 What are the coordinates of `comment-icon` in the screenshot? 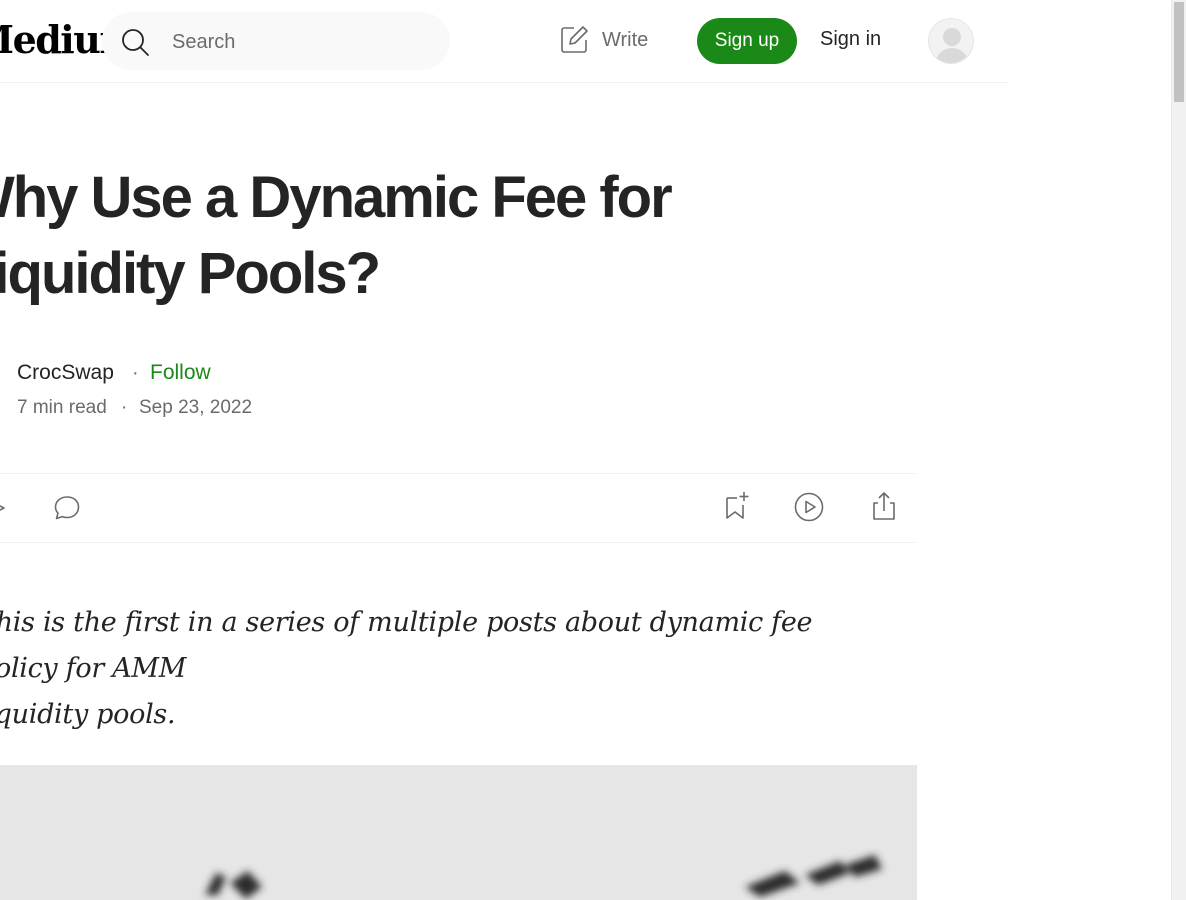 It's located at (67, 508).